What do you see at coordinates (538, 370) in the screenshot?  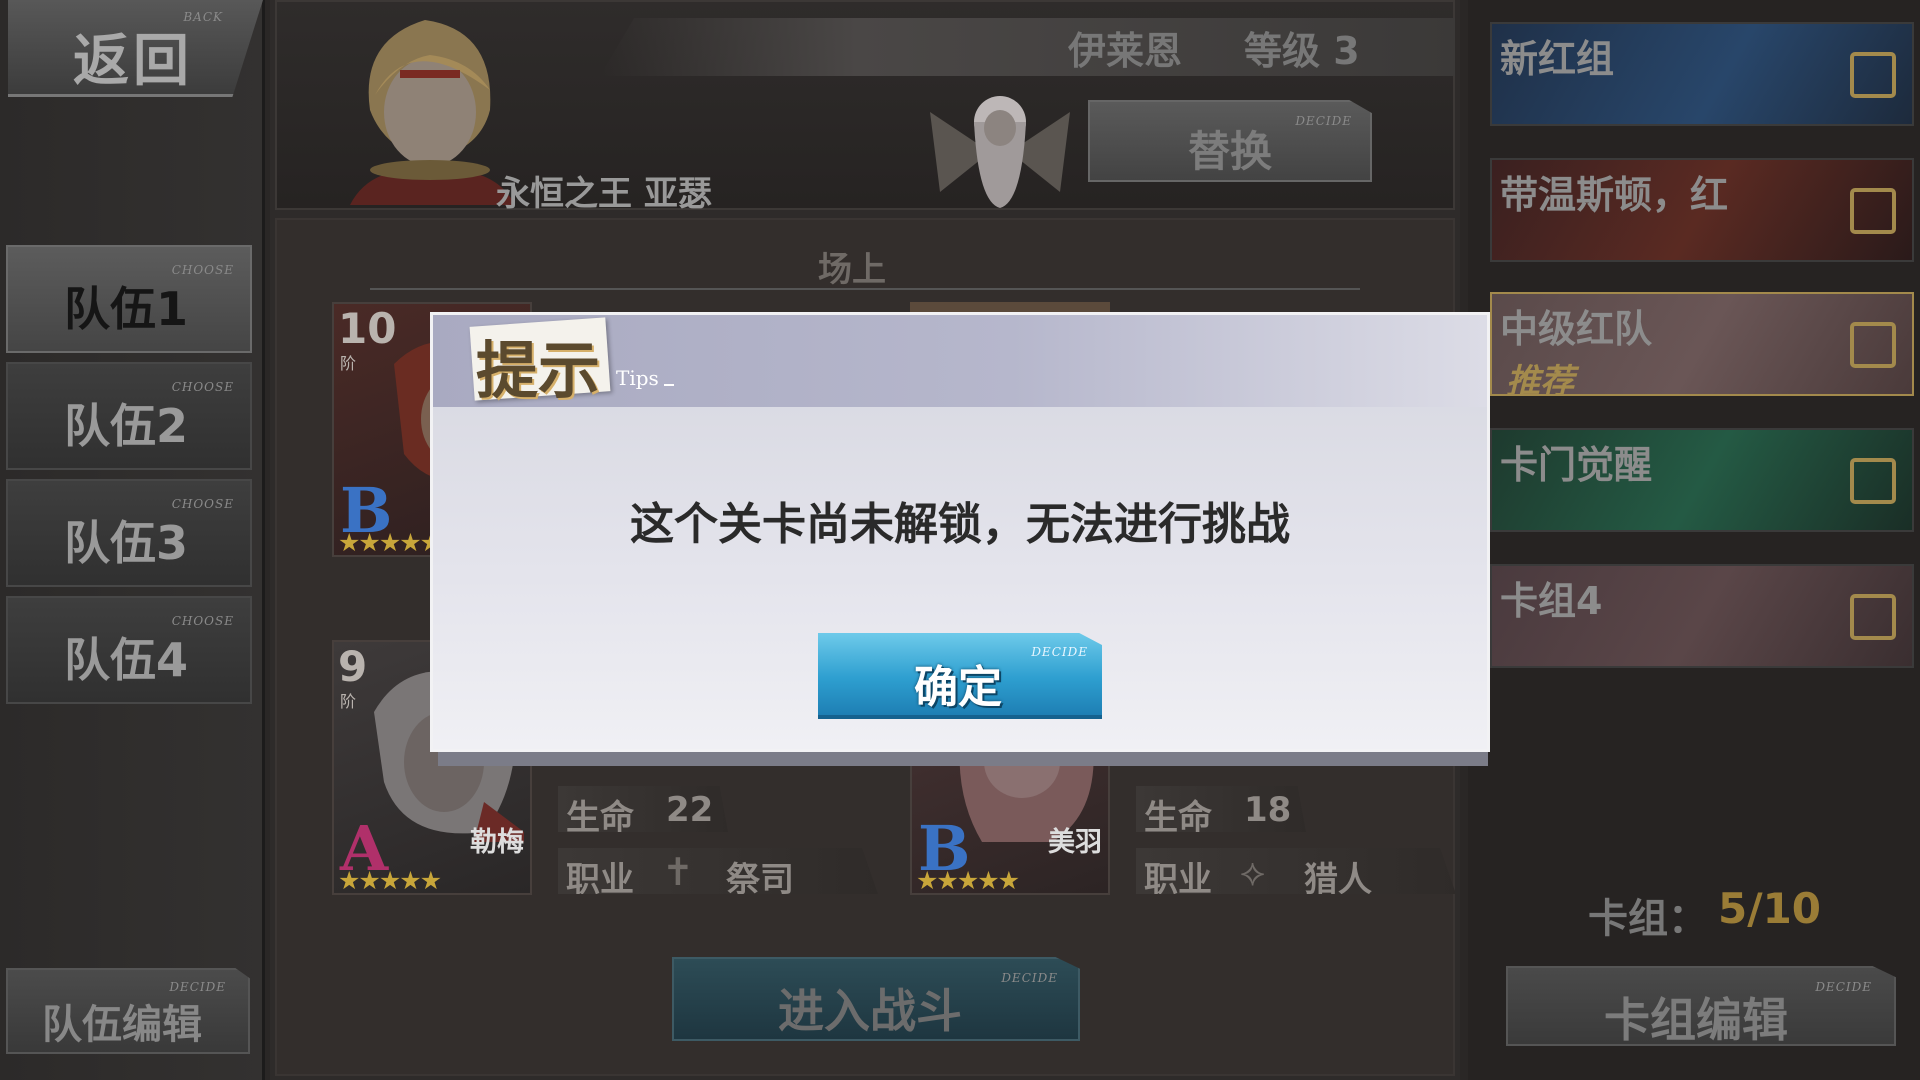 I see `dialog-title: 提示` at bounding box center [538, 370].